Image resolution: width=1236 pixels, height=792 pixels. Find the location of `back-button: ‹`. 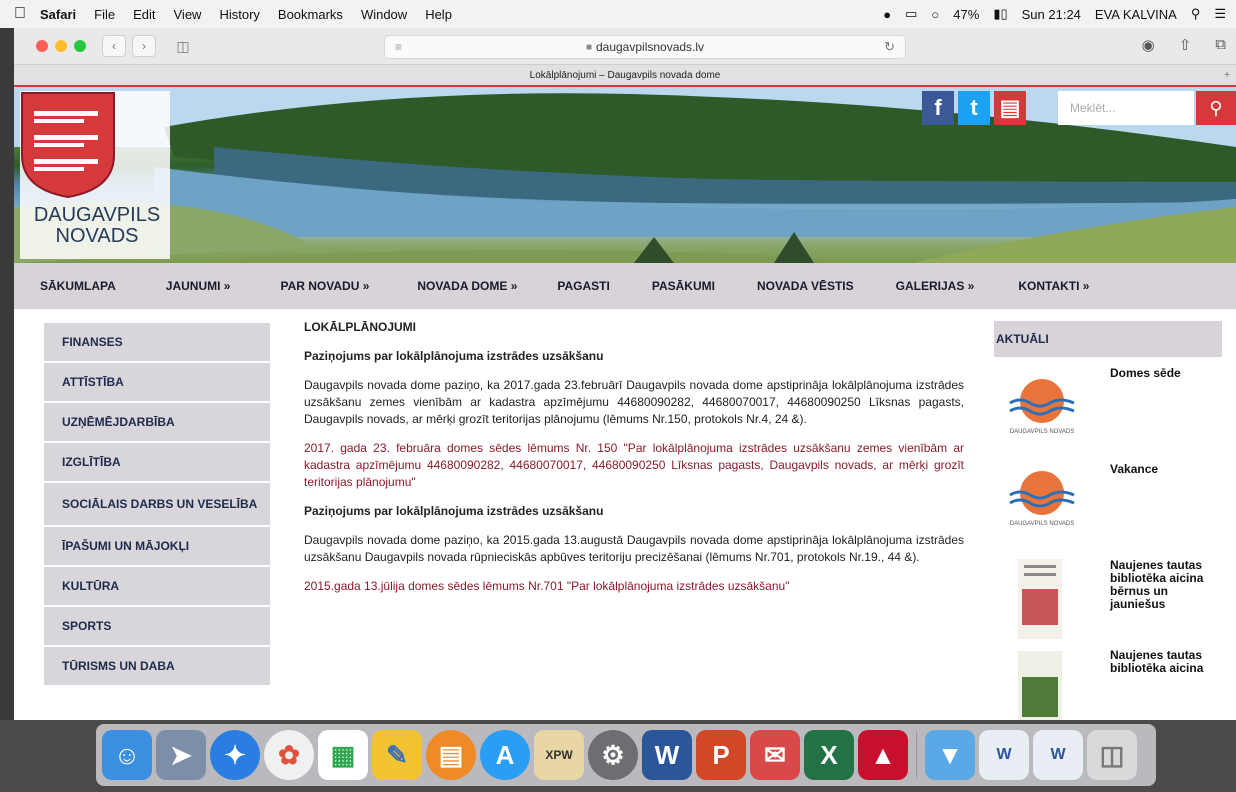

back-button: ‹ is located at coordinates (114, 46).